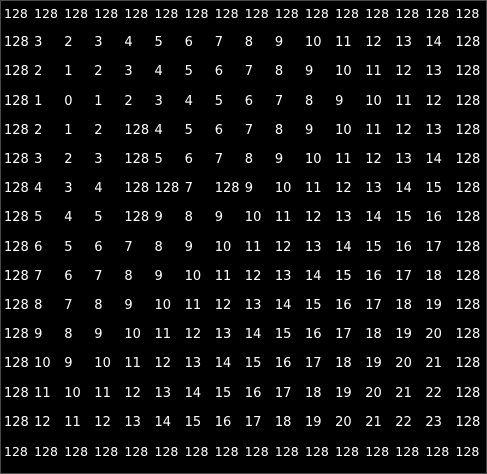 This screenshot has width=487, height=474. What do you see at coordinates (243, 217) in the screenshot?
I see `grid-row: 128 5 4 5 128 9 8 9 10 11 12 13 14 15 16 128` at bounding box center [243, 217].